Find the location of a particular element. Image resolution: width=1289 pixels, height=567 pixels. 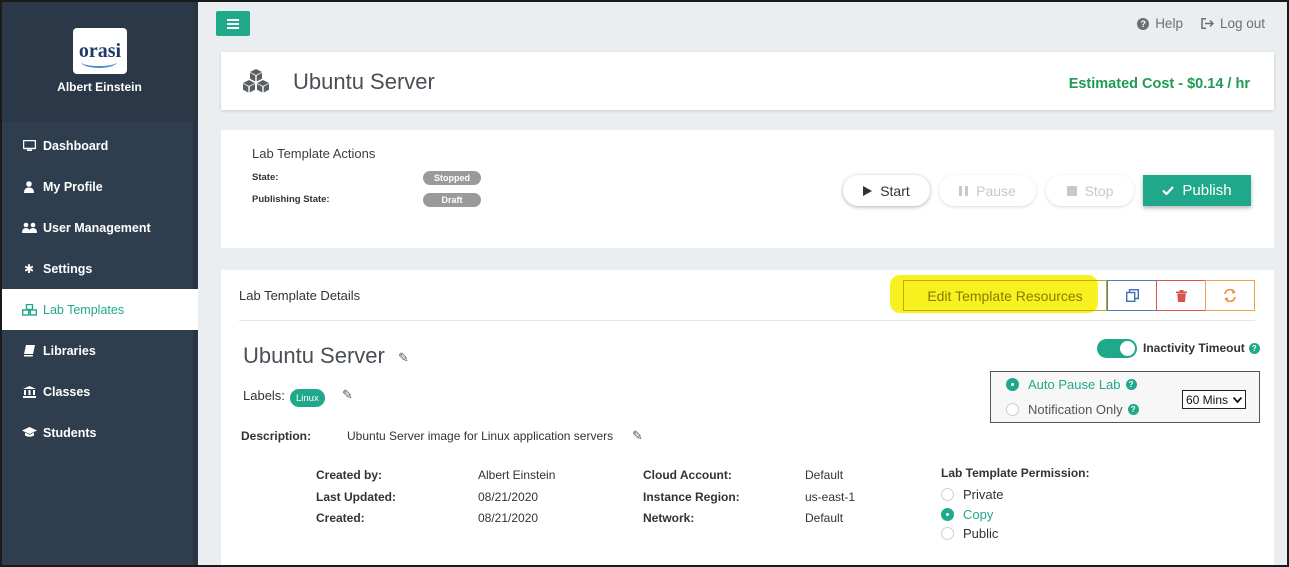

permission-copy-label: Copy is located at coordinates (978, 514).